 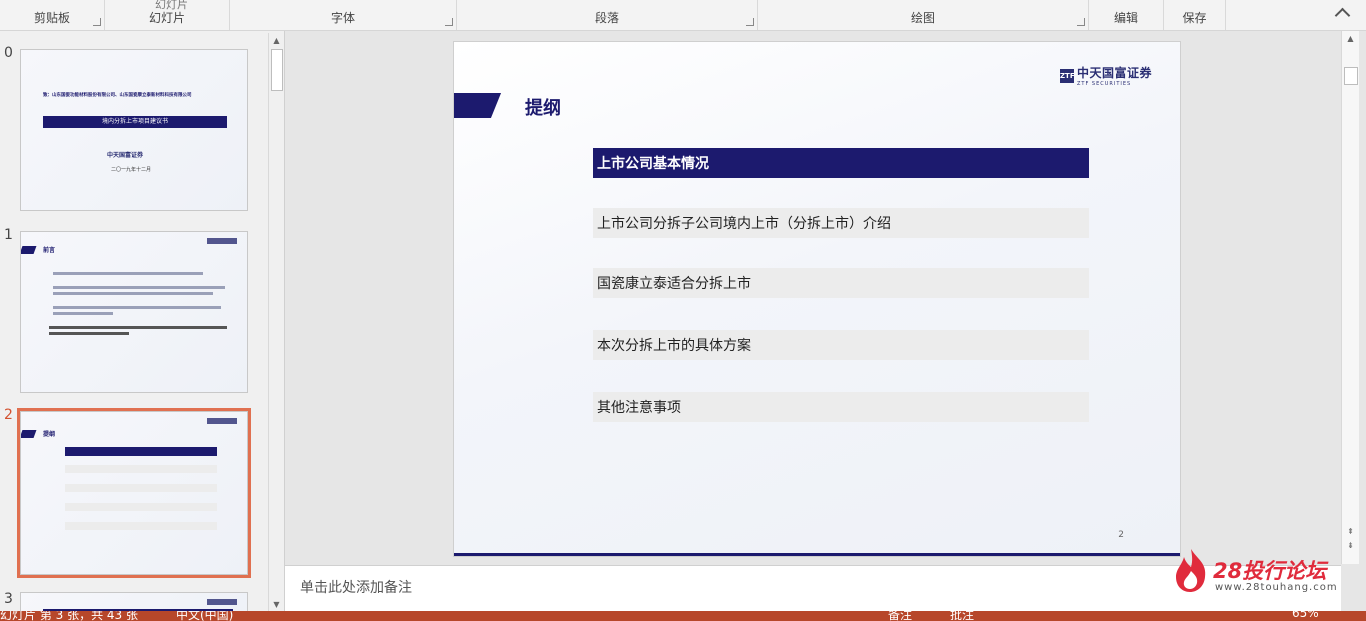 I want to click on forum-watermark: 28投行论坛 www.28touhang.com, so click(x=1258, y=571).